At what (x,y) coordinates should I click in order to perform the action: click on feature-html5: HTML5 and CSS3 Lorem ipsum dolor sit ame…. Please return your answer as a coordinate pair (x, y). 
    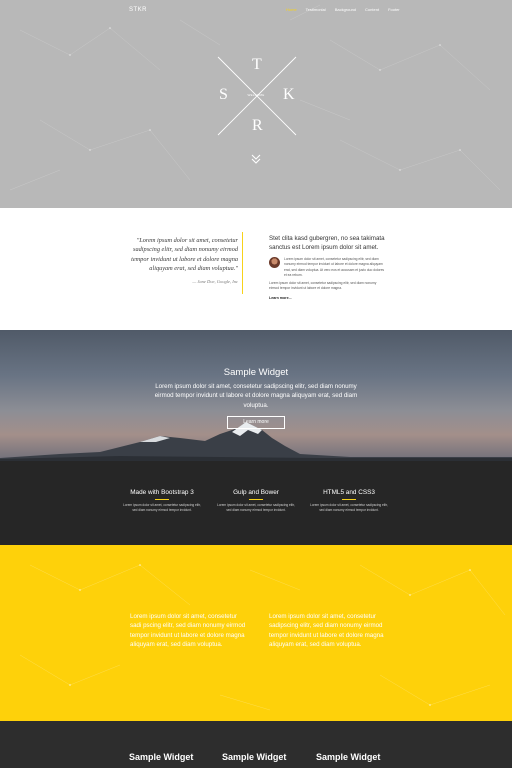
    Looking at the image, I should click on (349, 501).